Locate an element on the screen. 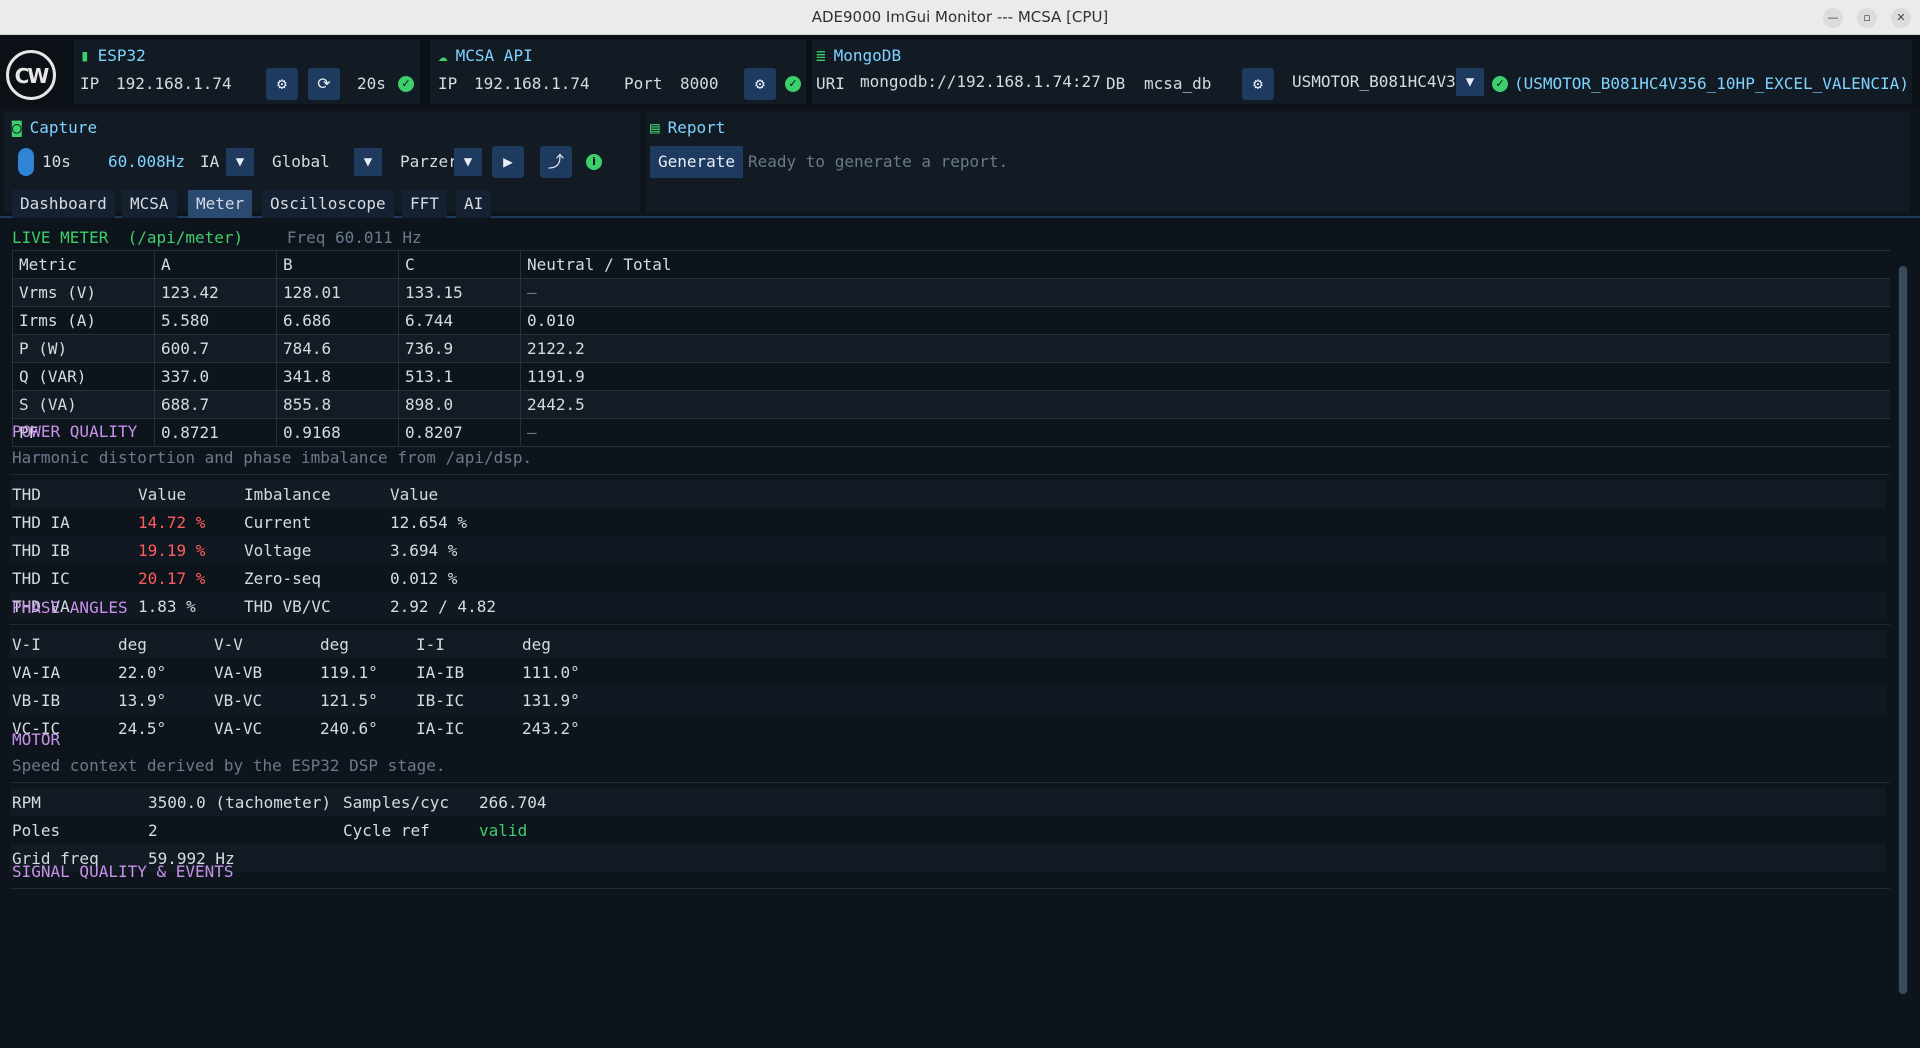  main-tabs: Dashboard MCSA Meter Oscilloscope FFT AI is located at coordinates (960, 203).